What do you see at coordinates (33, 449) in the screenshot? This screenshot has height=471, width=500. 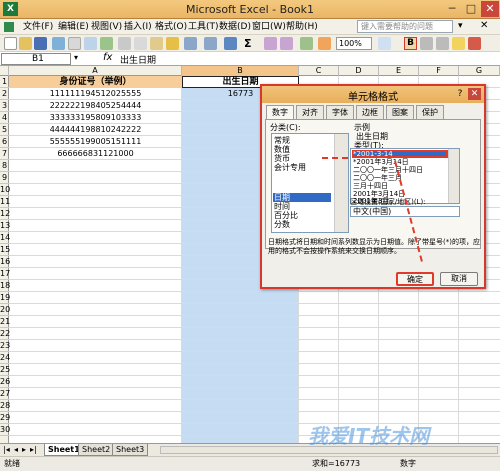 I see `tab-last-icon: ▸|` at bounding box center [33, 449].